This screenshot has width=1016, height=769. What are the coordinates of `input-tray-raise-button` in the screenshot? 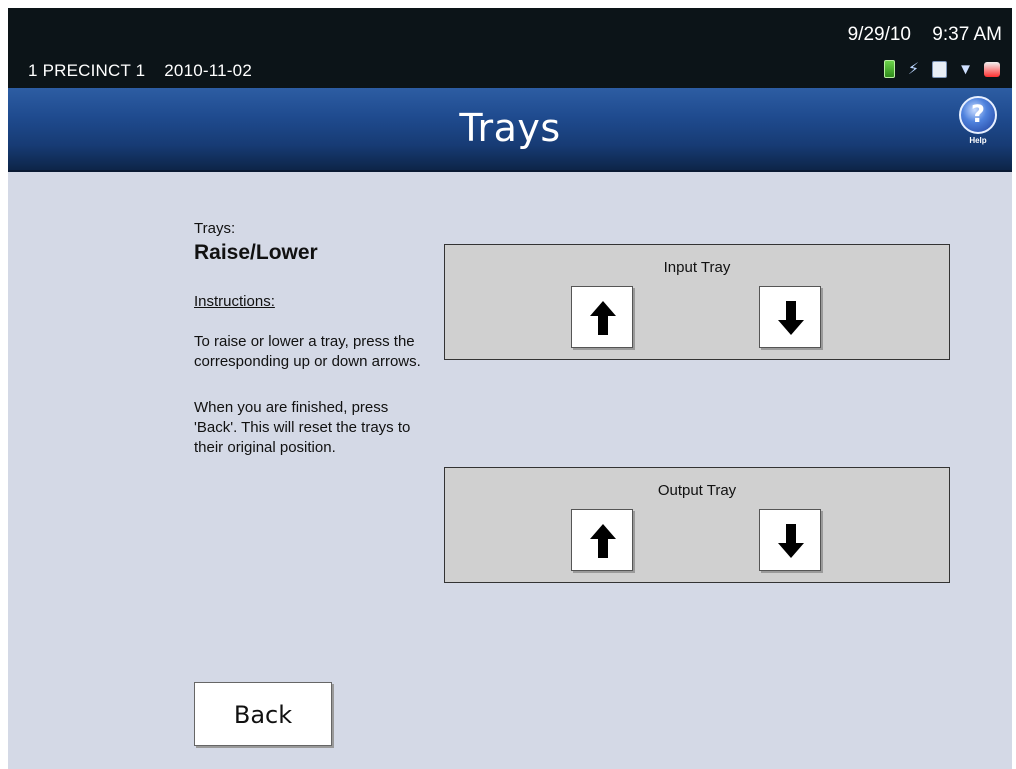 It's located at (602, 317).